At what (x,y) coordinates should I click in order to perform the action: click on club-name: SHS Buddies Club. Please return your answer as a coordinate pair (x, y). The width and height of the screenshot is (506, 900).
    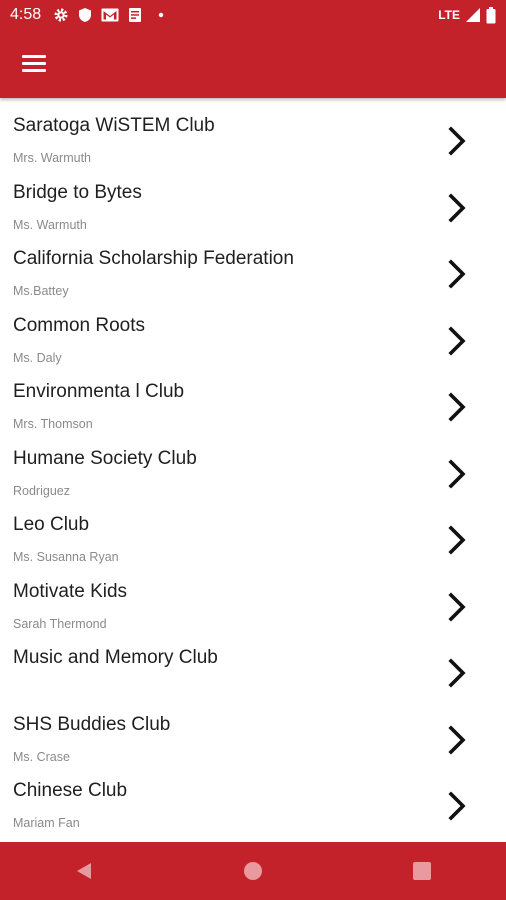
    Looking at the image, I should click on (92, 724).